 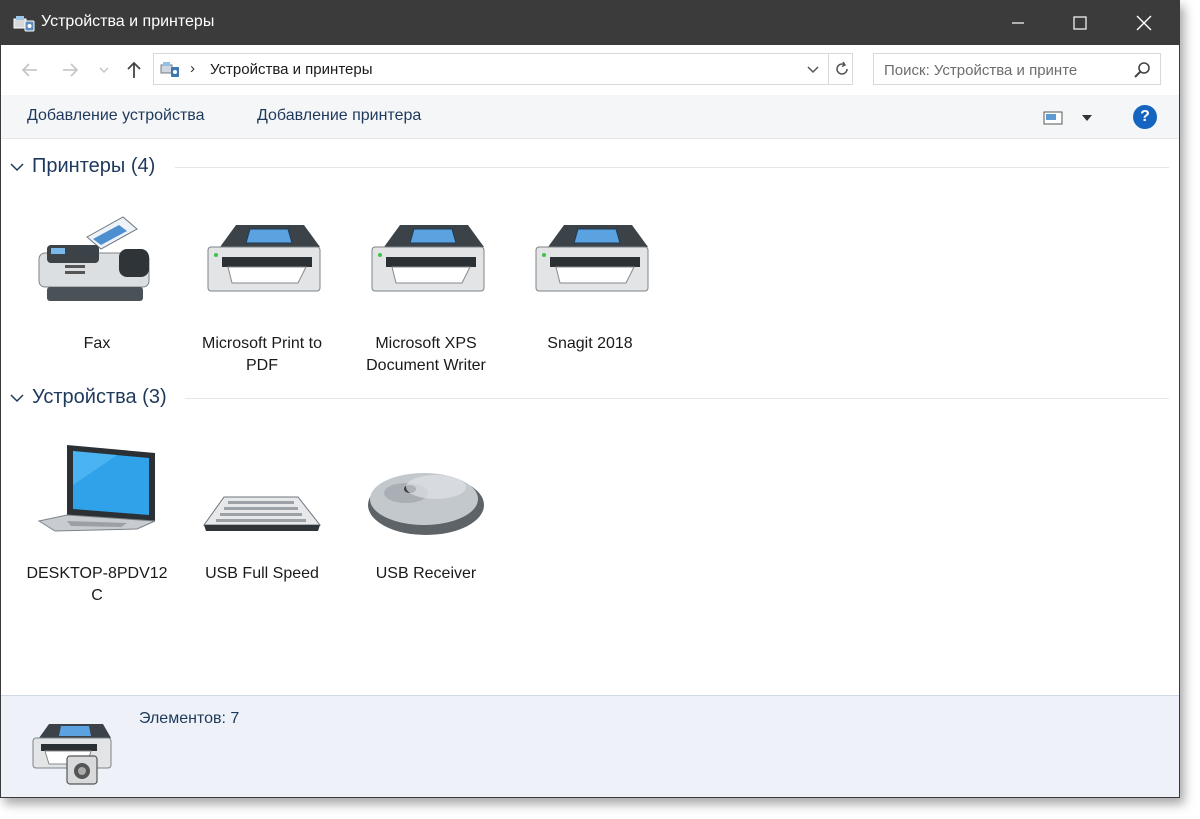 I want to click on back-button, so click(x=30, y=70).